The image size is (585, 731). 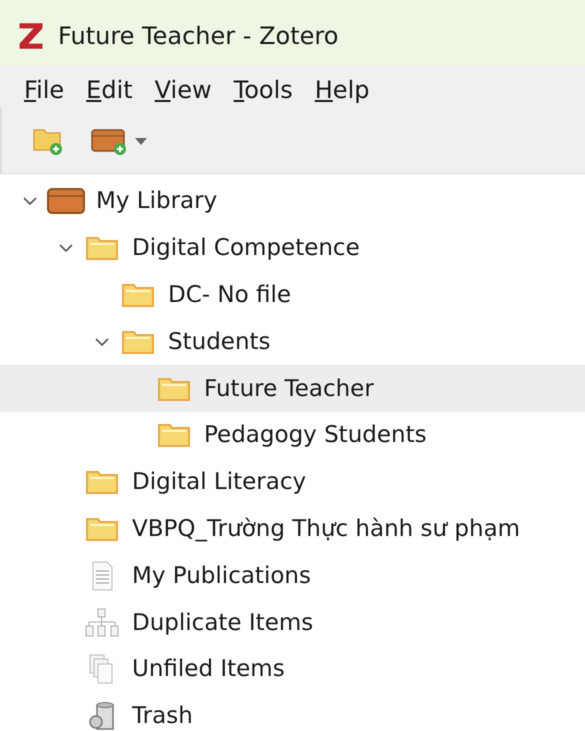 I want to click on menu-item: Tools, so click(x=263, y=90).